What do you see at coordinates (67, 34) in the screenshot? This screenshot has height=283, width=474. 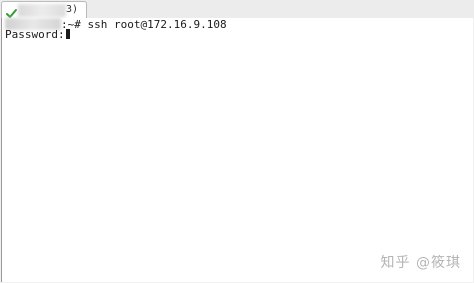 I see `text-cursor` at bounding box center [67, 34].